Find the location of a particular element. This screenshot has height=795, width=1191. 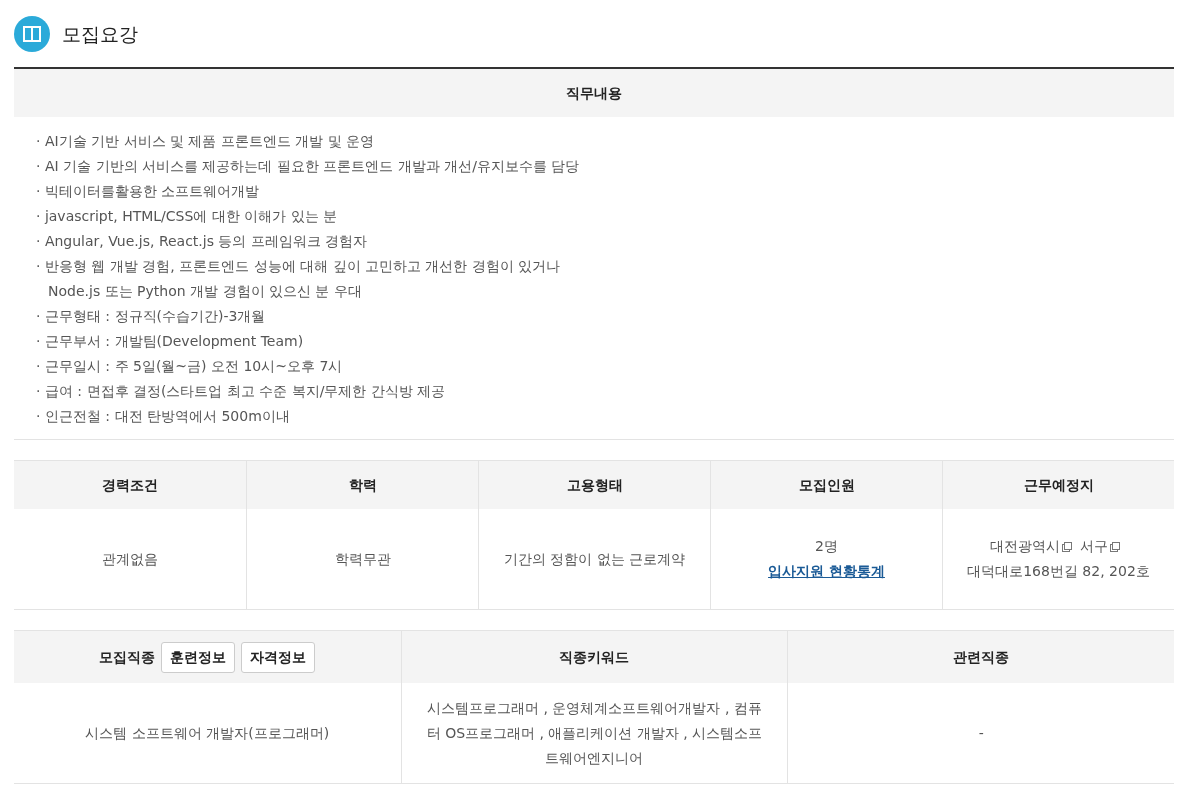

list-item: · 근무형태 : 정규직(수습기간)-3개월 is located at coordinates (151, 316).